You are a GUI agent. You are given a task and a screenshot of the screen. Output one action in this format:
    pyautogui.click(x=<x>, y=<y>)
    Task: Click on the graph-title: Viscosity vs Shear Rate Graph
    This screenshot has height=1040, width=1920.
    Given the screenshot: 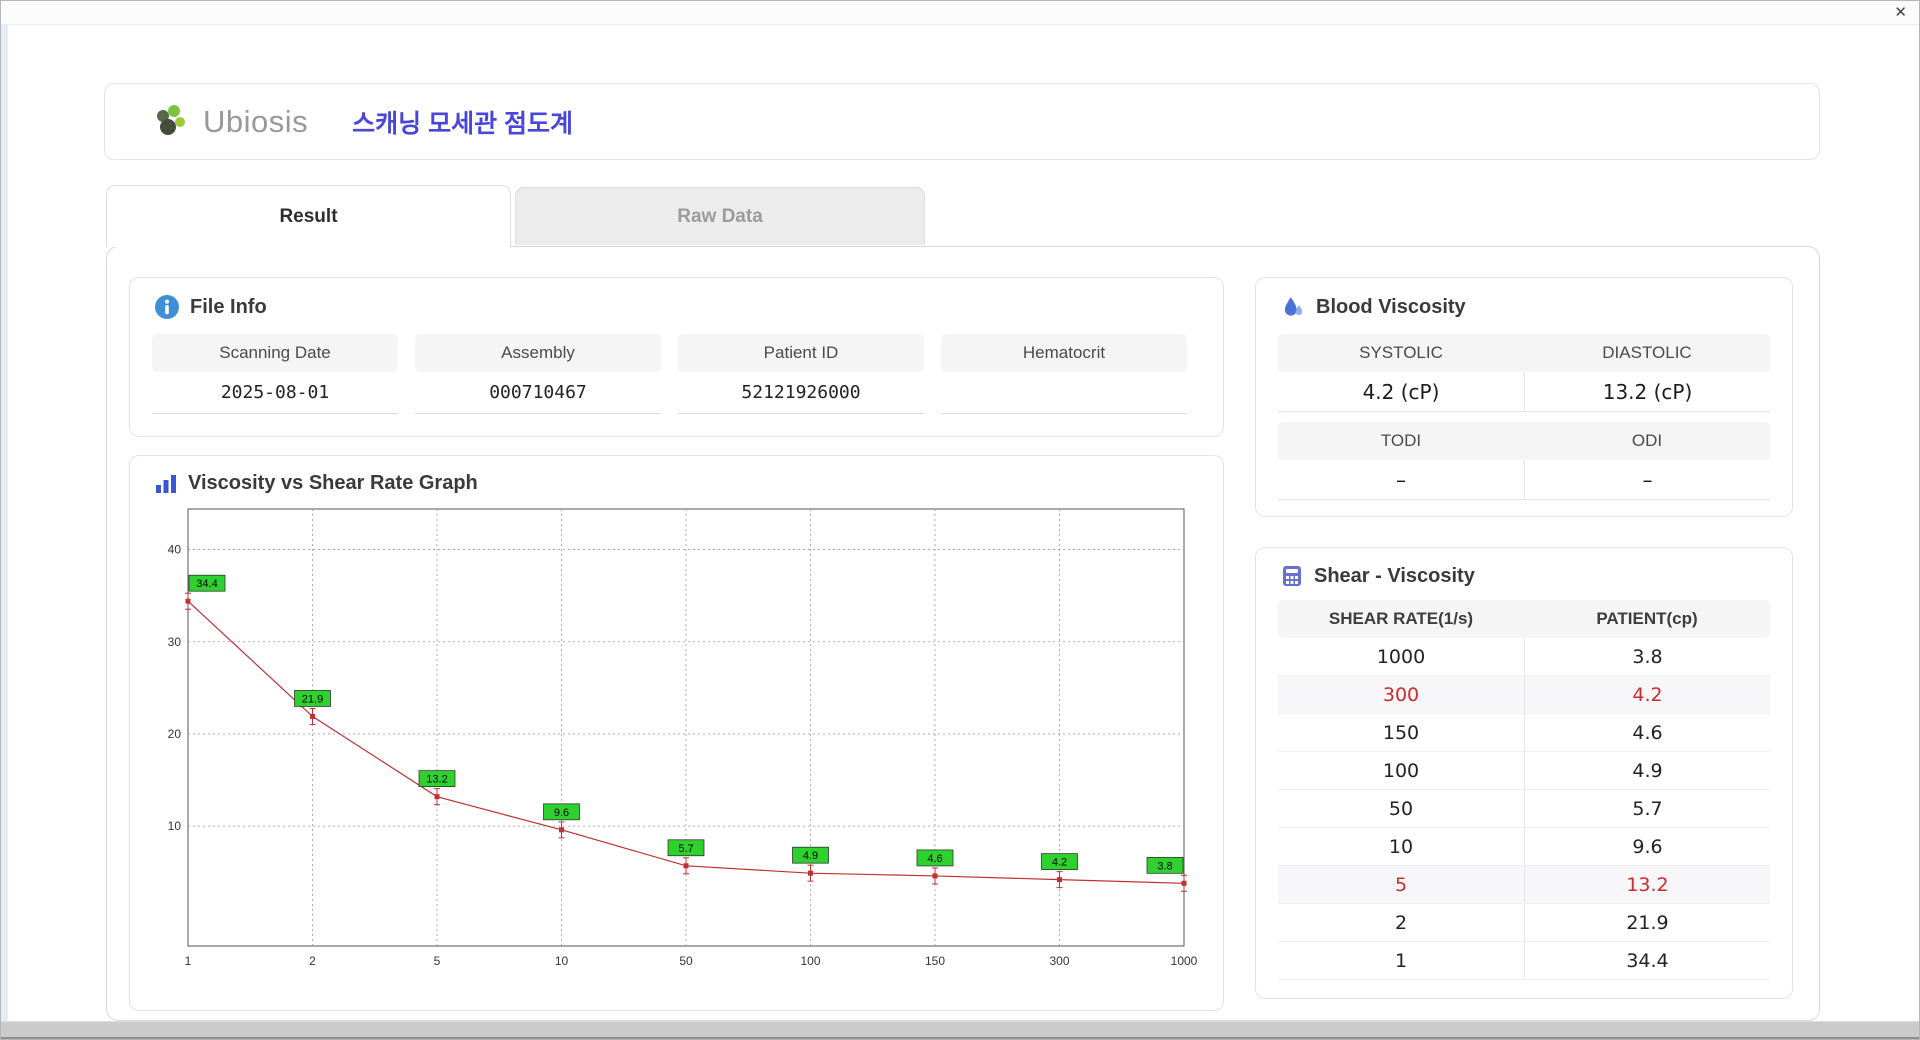 What is the action you would take?
    pyautogui.click(x=333, y=483)
    